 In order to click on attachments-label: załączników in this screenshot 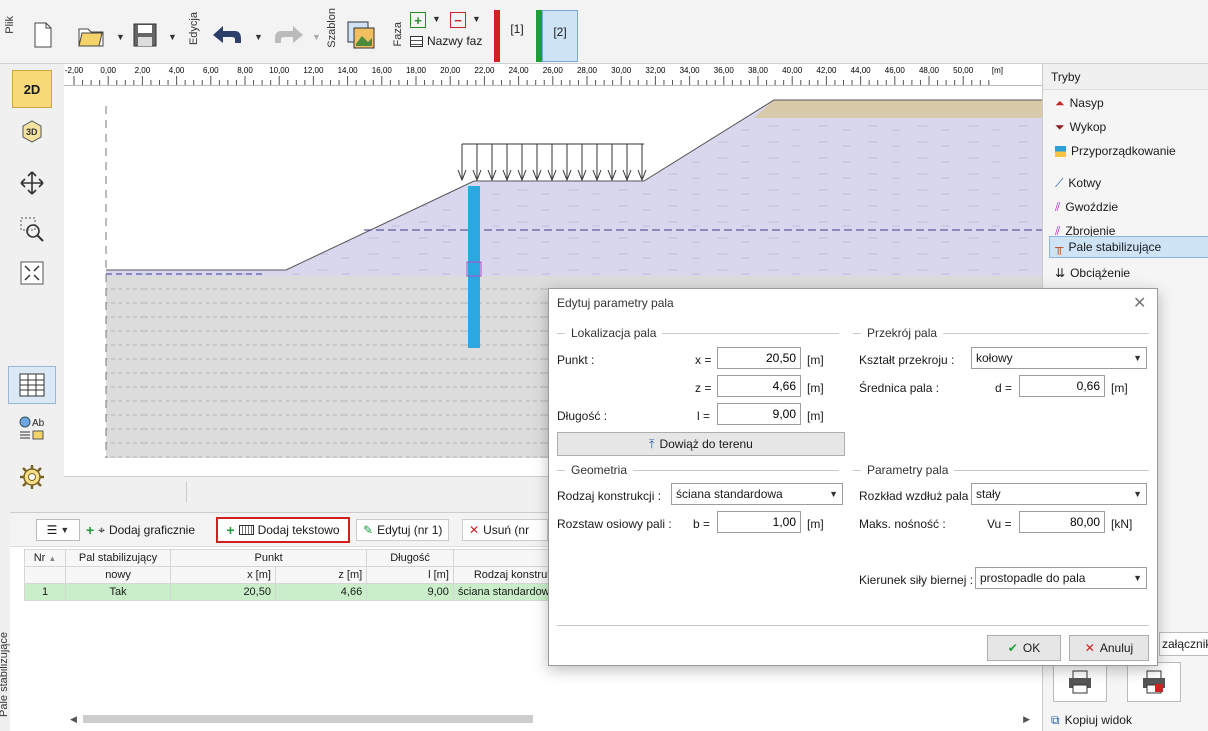, I will do `click(1183, 644)`.